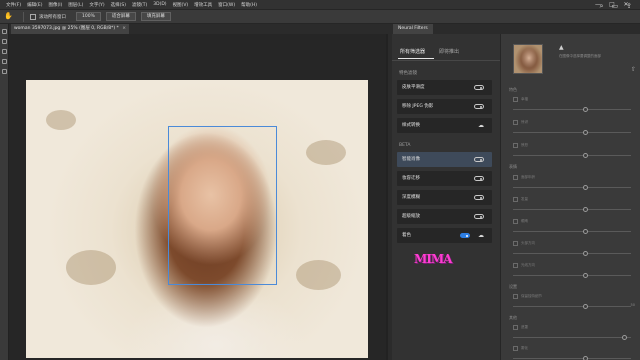 Image resolution: width=640 pixels, height=360 pixels. What do you see at coordinates (602, 6) in the screenshot?
I see `search-icon: ⌕` at bounding box center [602, 6].